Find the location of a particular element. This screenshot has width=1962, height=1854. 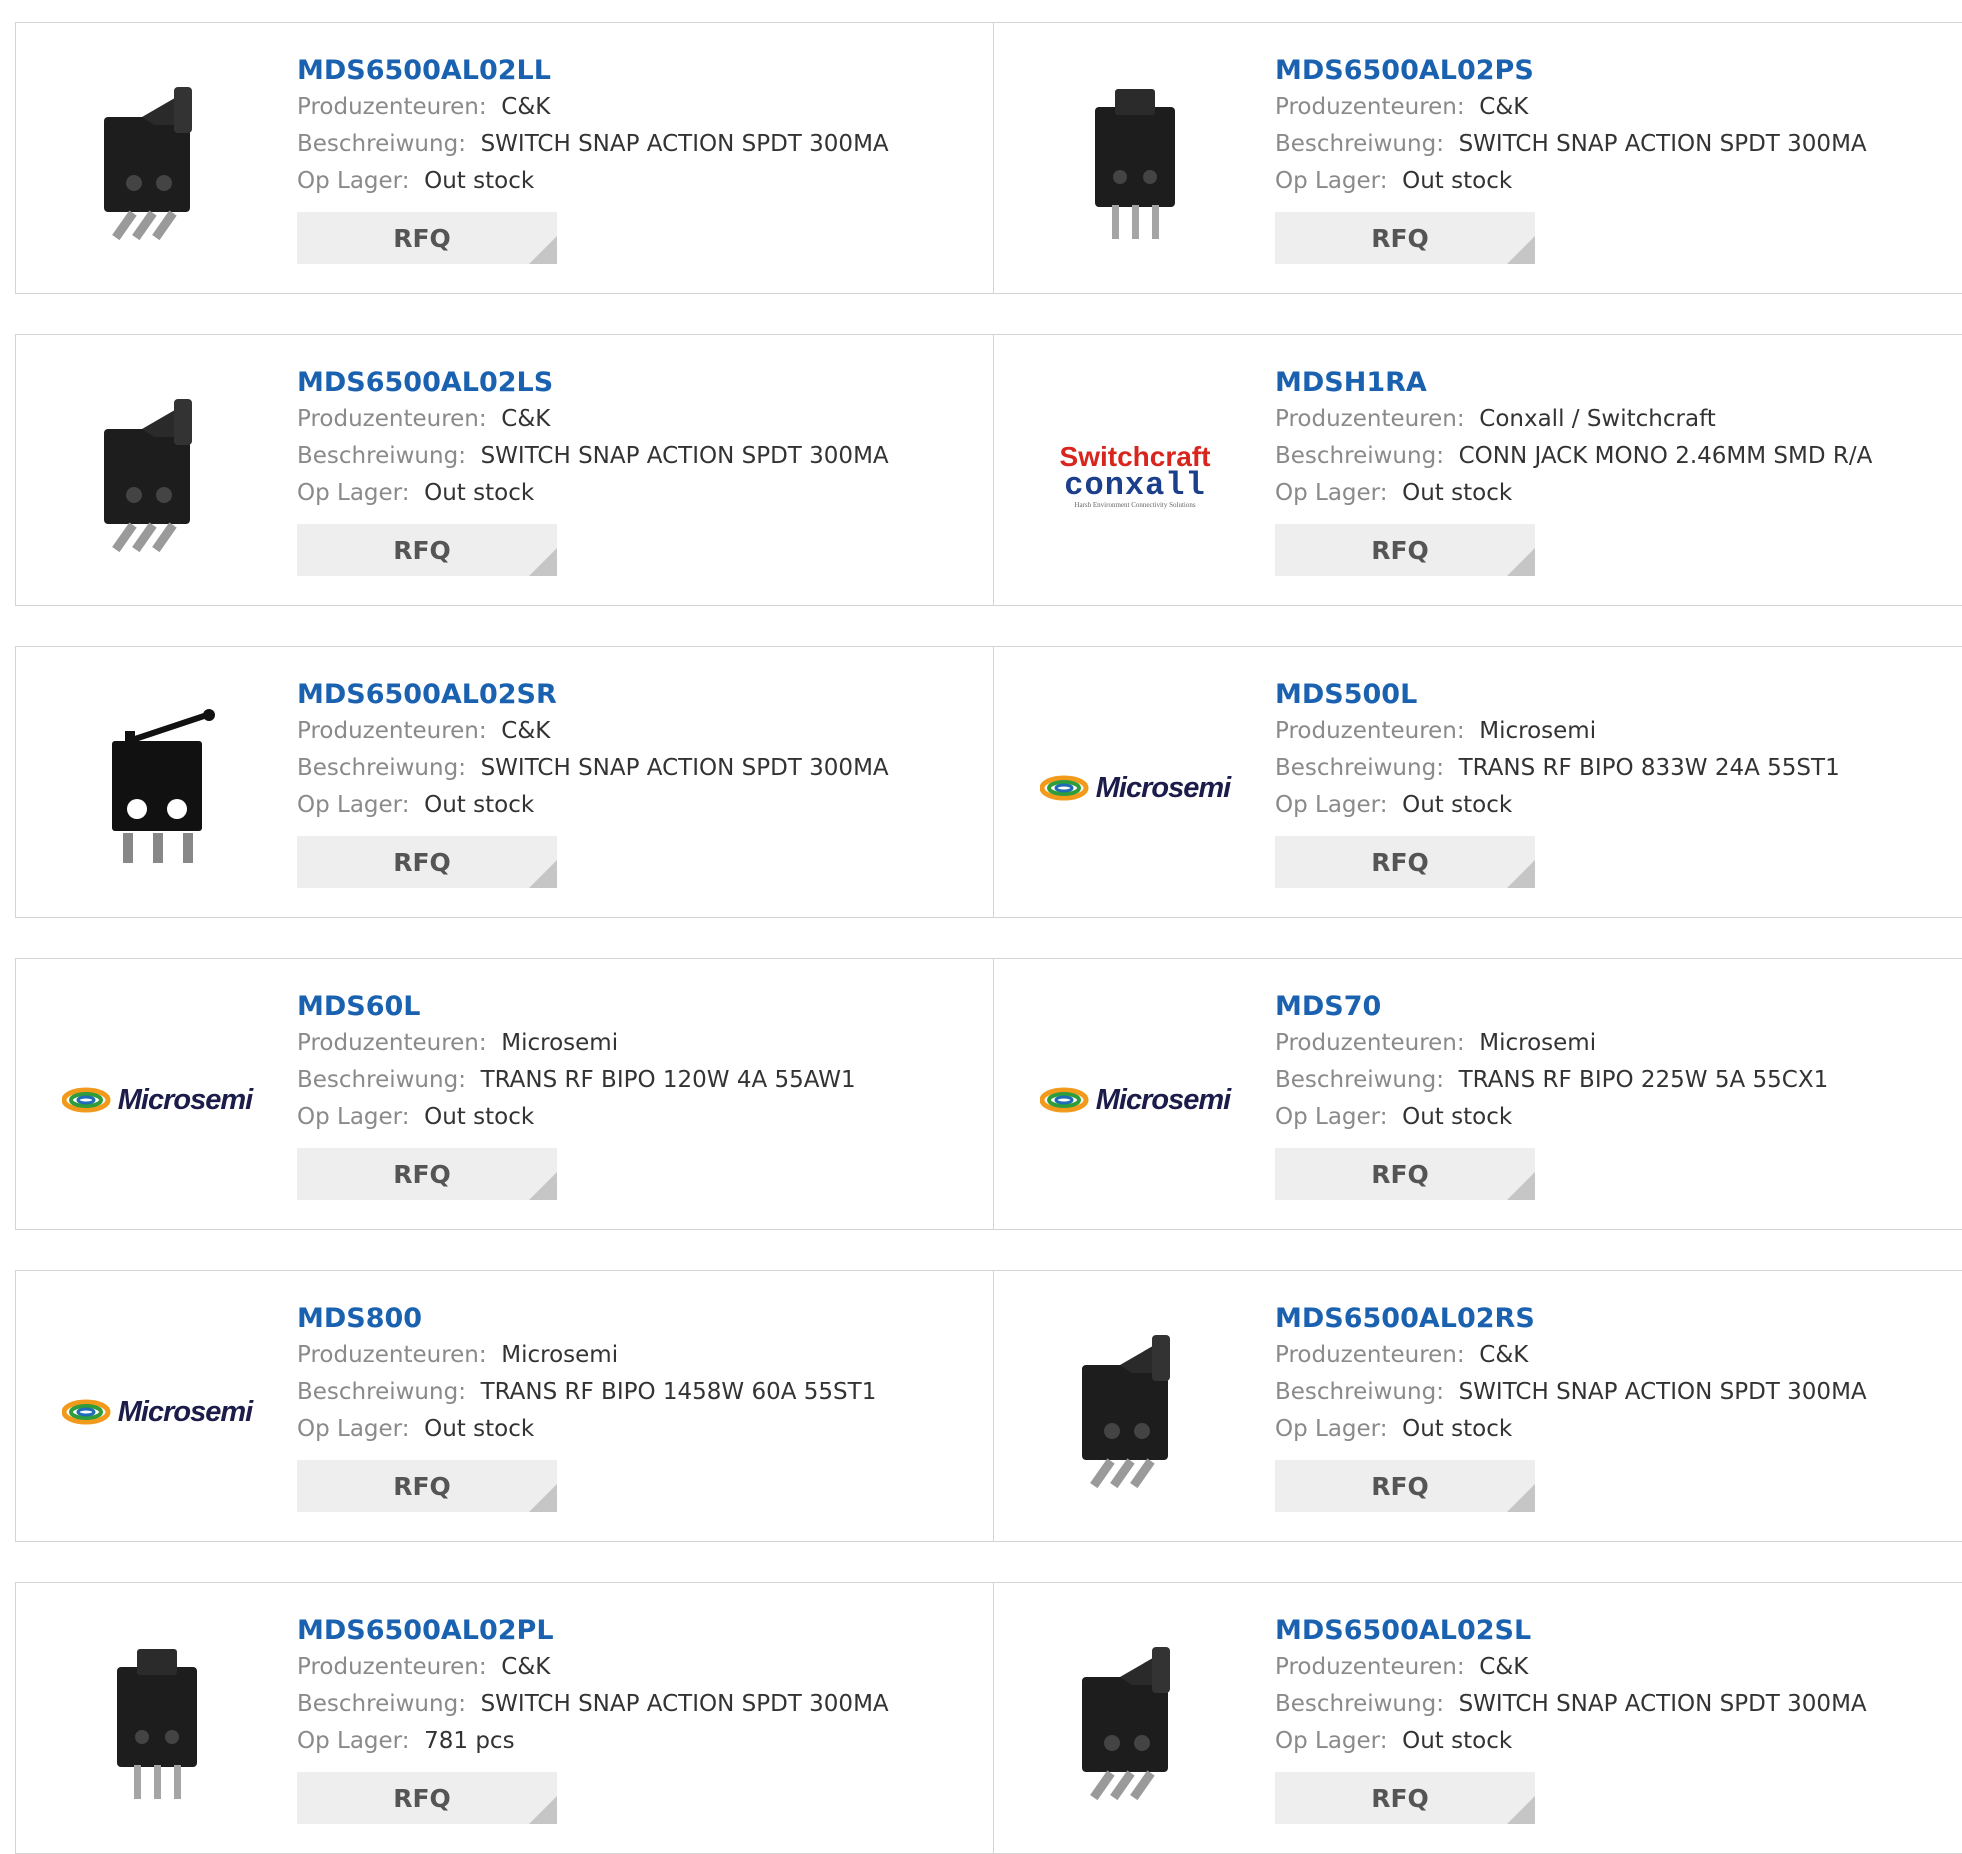

part-number-link: MDS6500AL02LS is located at coordinates (645, 383).